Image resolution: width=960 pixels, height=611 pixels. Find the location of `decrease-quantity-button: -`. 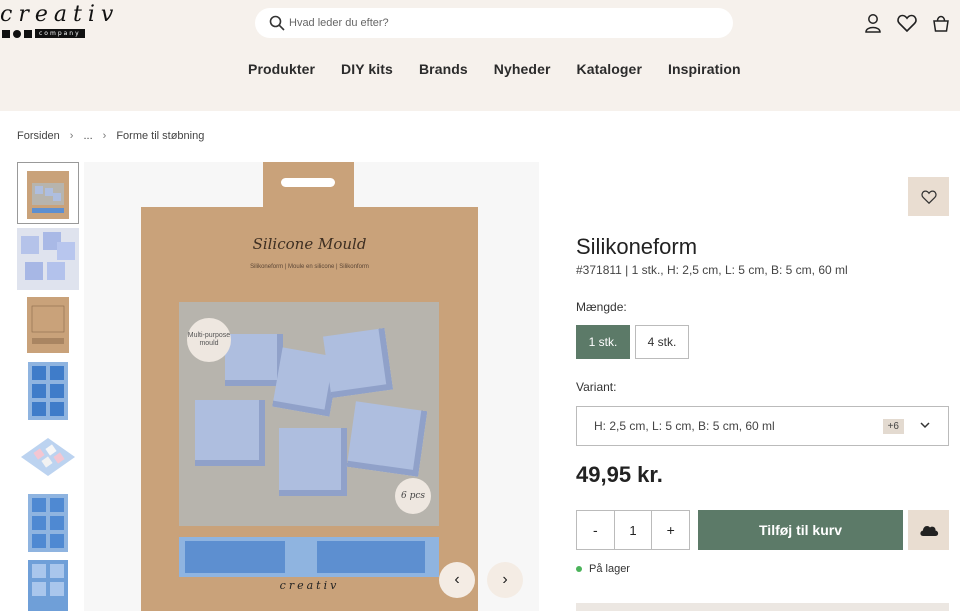

decrease-quantity-button: - is located at coordinates (595, 530).